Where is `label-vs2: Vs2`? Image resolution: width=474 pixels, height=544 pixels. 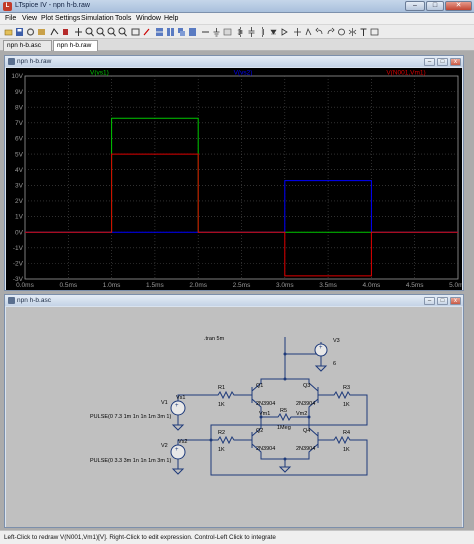 label-vs2: Vs2 is located at coordinates (182, 442).